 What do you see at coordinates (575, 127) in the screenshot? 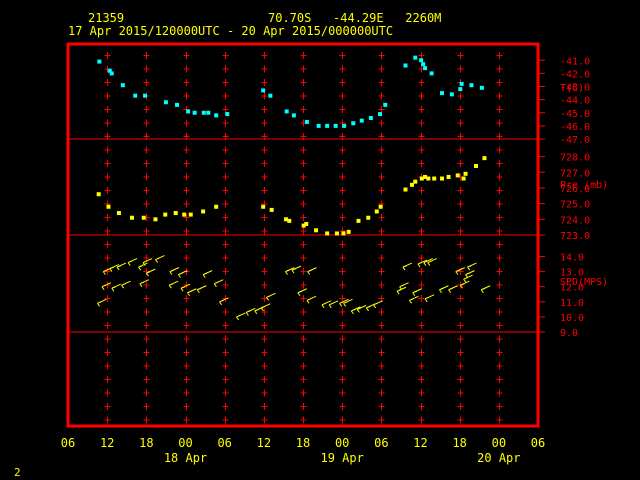
I see `y-tick-label: -46.0` at bounding box center [575, 127].